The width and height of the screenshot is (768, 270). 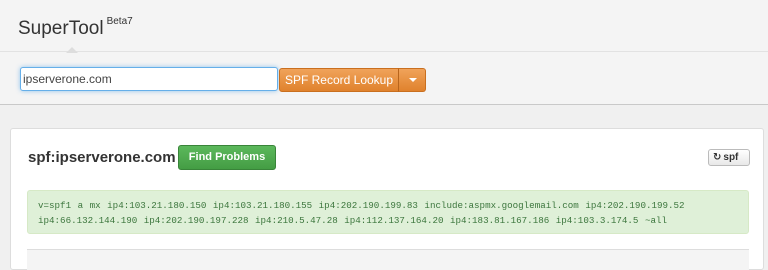 What do you see at coordinates (72, 50) in the screenshot?
I see `pointer-caret` at bounding box center [72, 50].